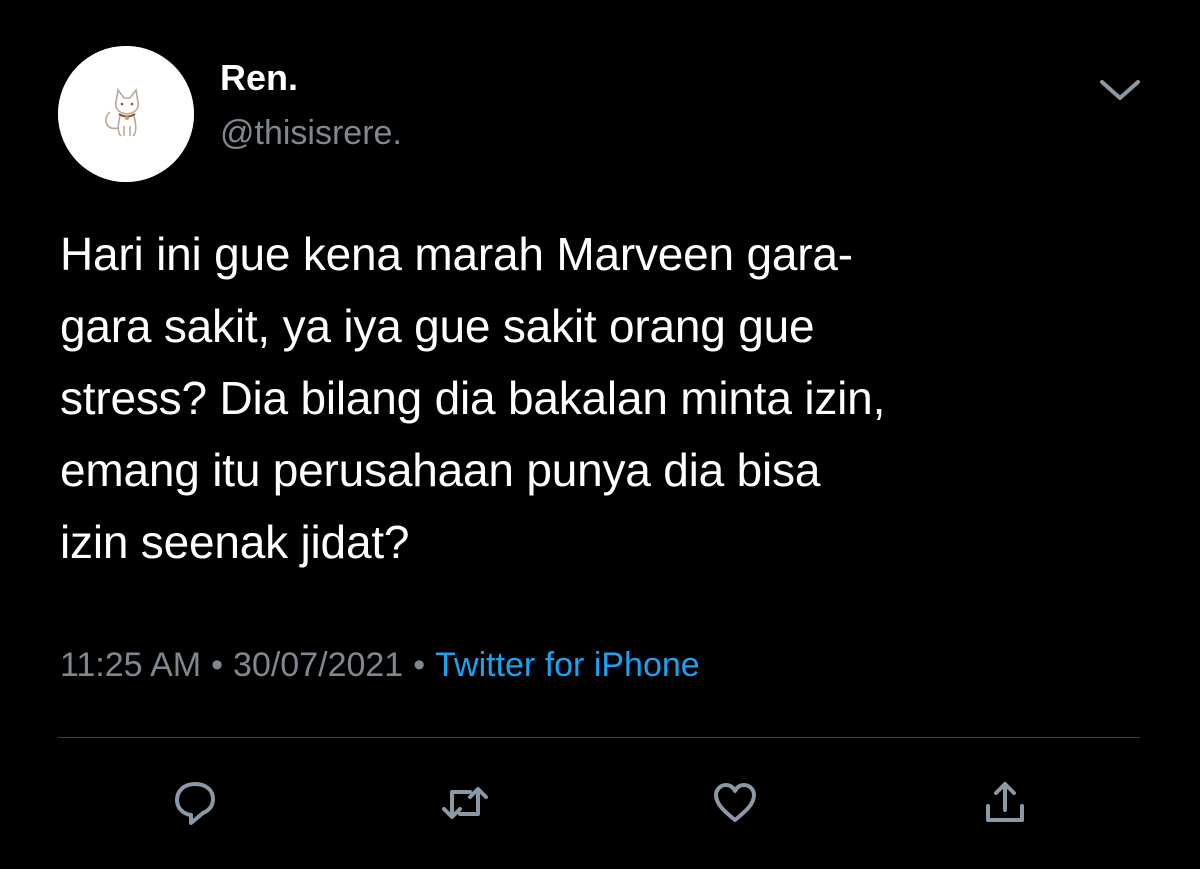 This screenshot has width=1200, height=869. I want to click on tweet-menu-button, so click(1120, 90).